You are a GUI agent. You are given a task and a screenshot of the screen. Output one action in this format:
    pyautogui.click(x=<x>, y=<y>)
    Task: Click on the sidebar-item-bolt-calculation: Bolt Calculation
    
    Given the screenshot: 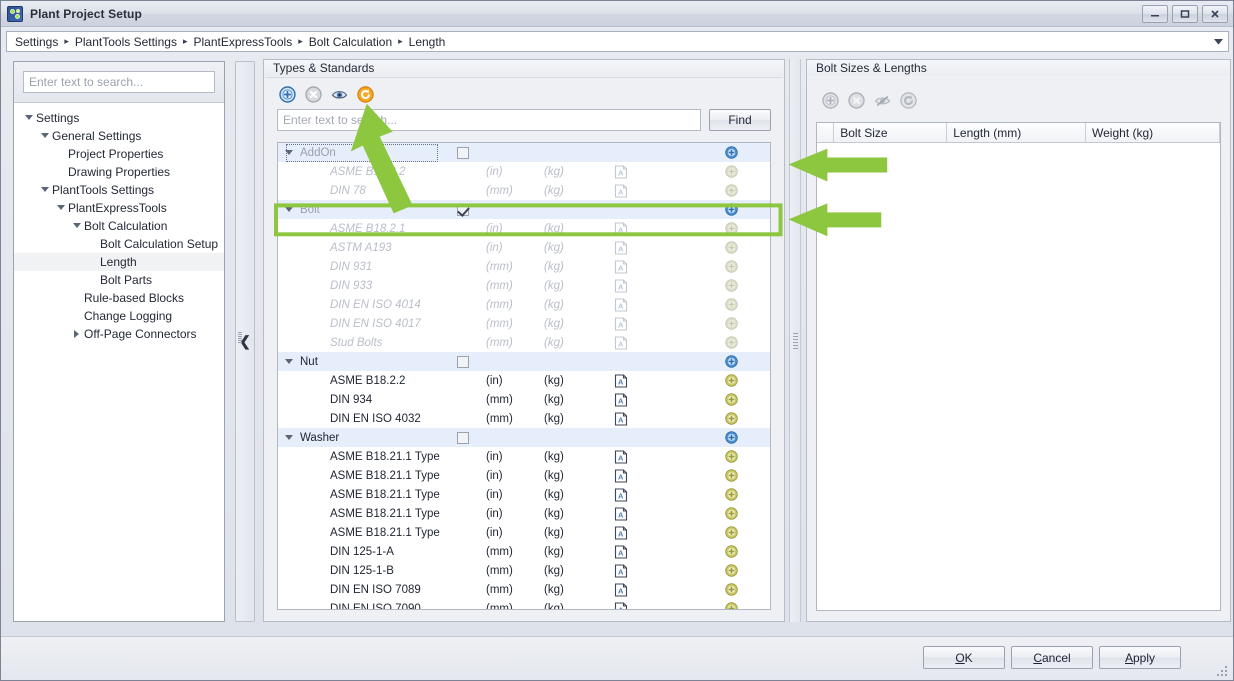 What is the action you would take?
    pyautogui.click(x=119, y=226)
    